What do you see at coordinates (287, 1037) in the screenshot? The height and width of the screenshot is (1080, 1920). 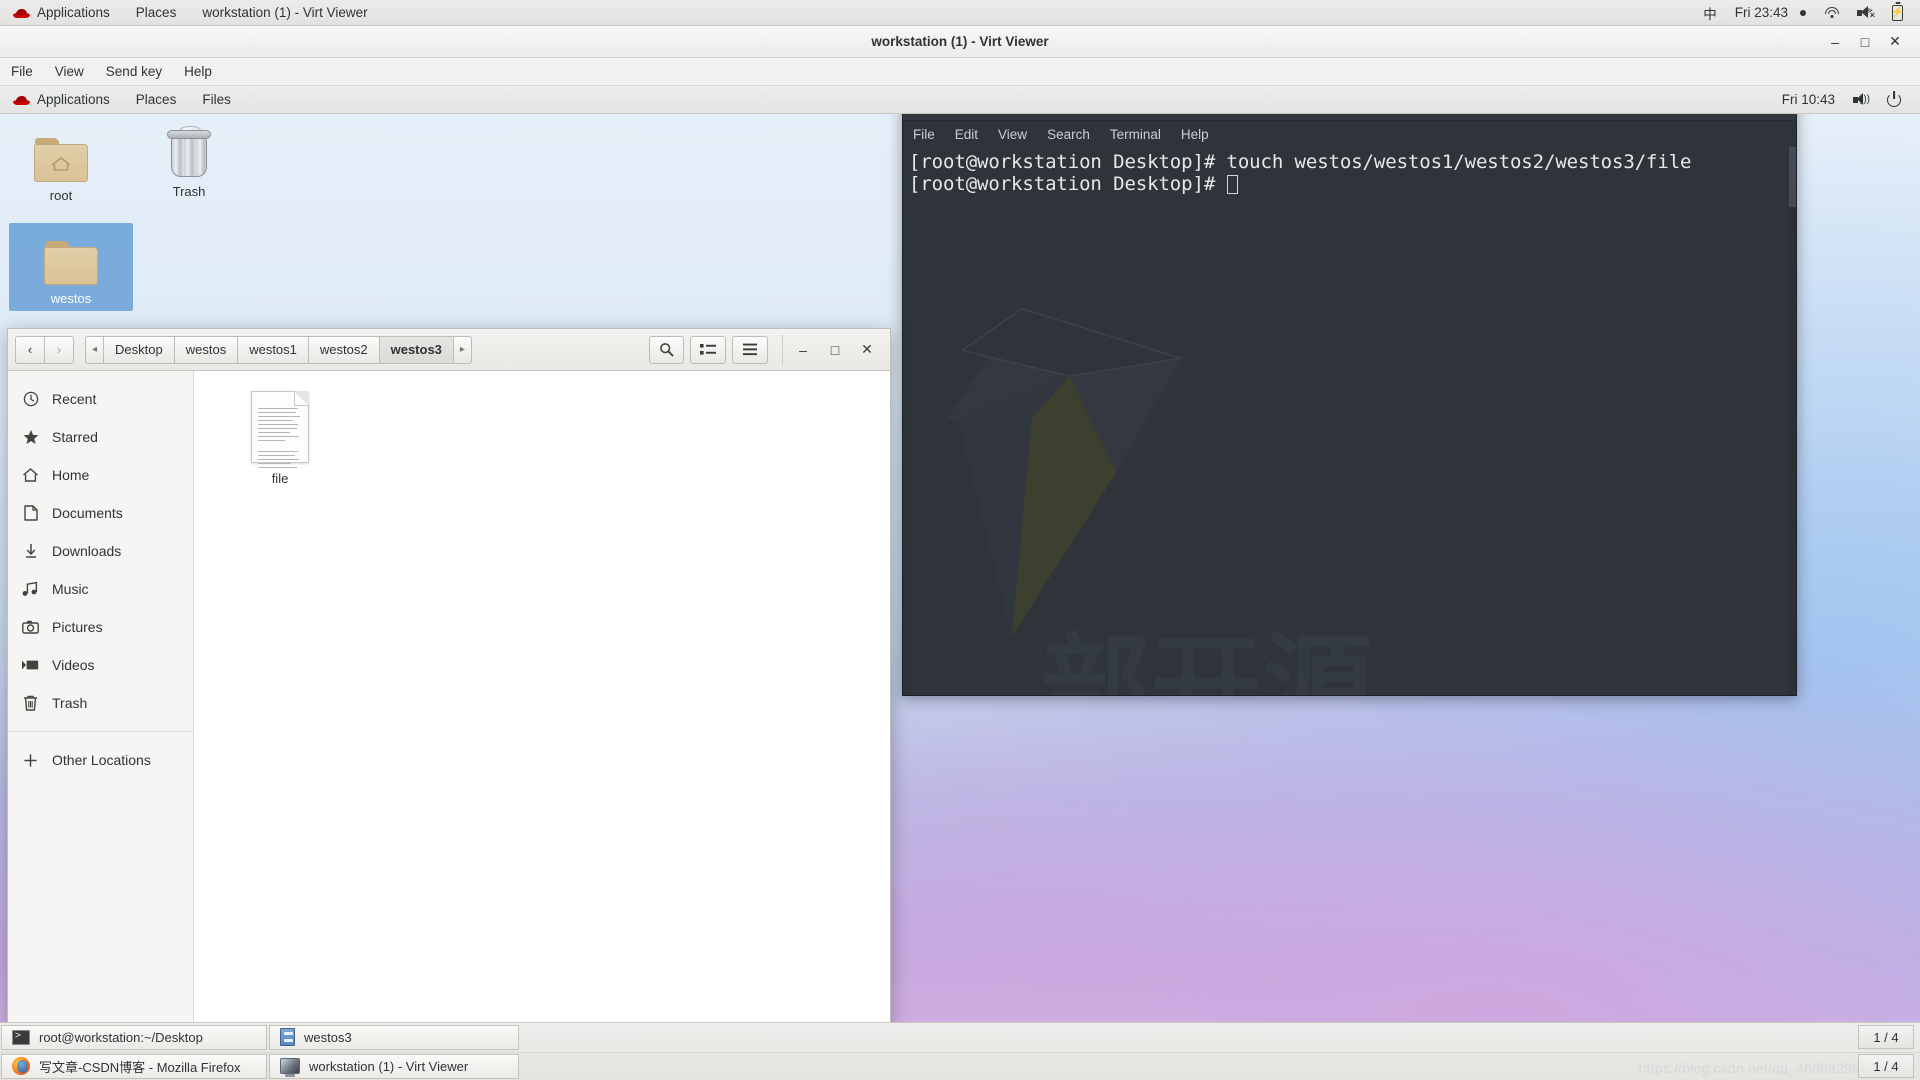 I see `files-icon` at bounding box center [287, 1037].